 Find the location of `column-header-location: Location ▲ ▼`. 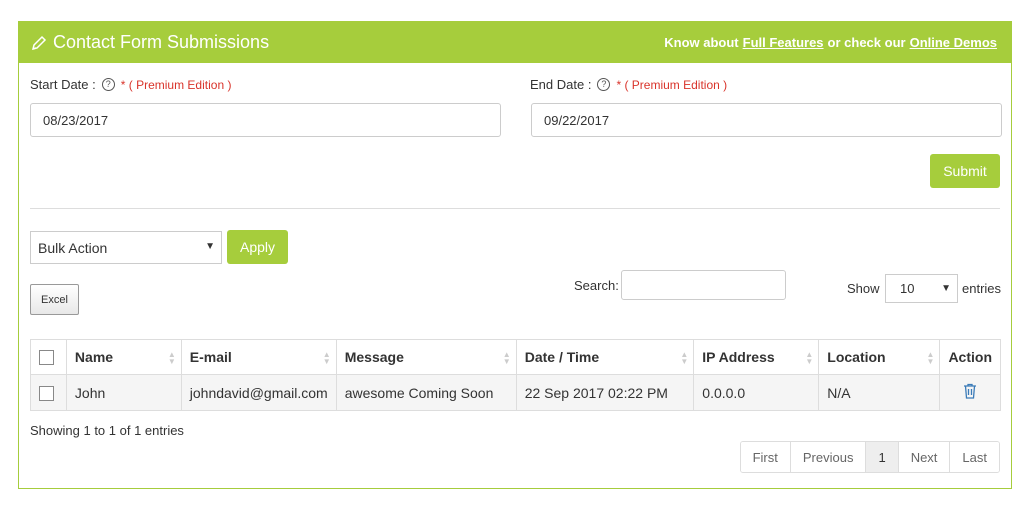

column-header-location: Location ▲ ▼ is located at coordinates (879, 357).